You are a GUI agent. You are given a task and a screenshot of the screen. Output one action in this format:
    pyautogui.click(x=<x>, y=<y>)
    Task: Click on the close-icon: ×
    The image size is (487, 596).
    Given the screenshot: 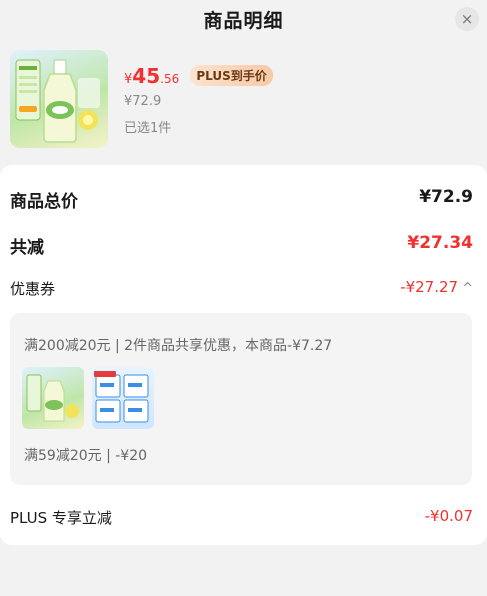 What is the action you would take?
    pyautogui.click(x=467, y=19)
    